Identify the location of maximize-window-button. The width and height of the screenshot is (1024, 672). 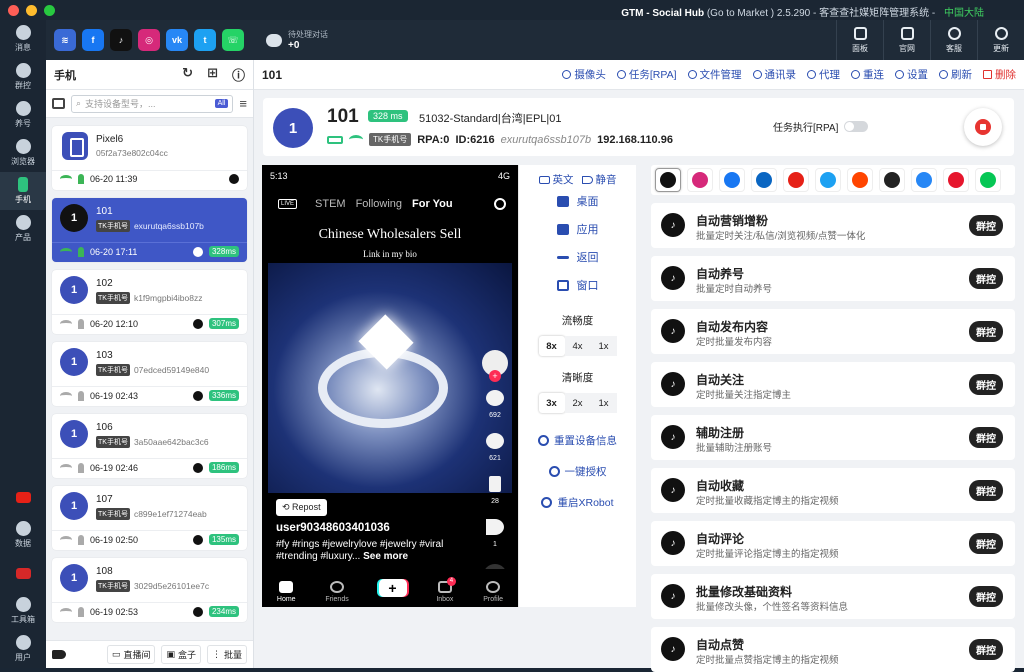
(49, 10).